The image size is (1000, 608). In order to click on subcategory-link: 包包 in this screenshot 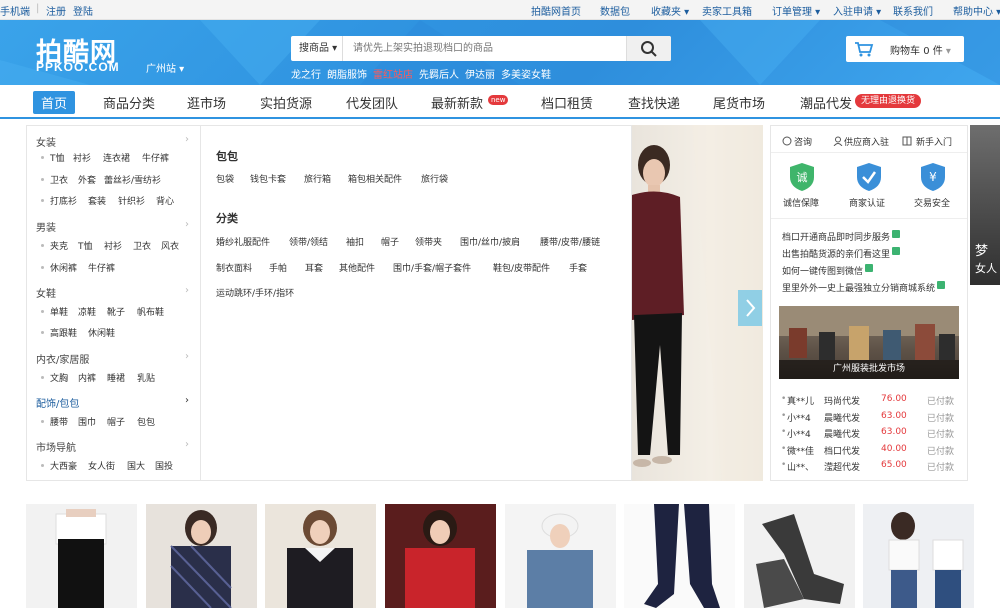, I will do `click(146, 421)`.